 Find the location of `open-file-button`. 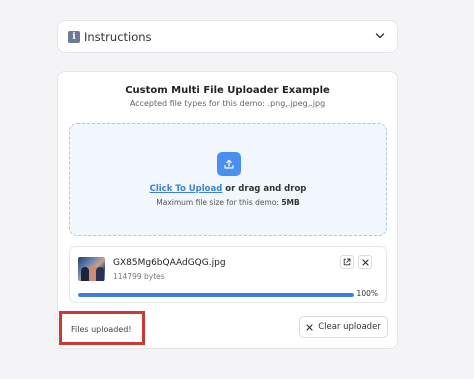

open-file-button is located at coordinates (347, 262).